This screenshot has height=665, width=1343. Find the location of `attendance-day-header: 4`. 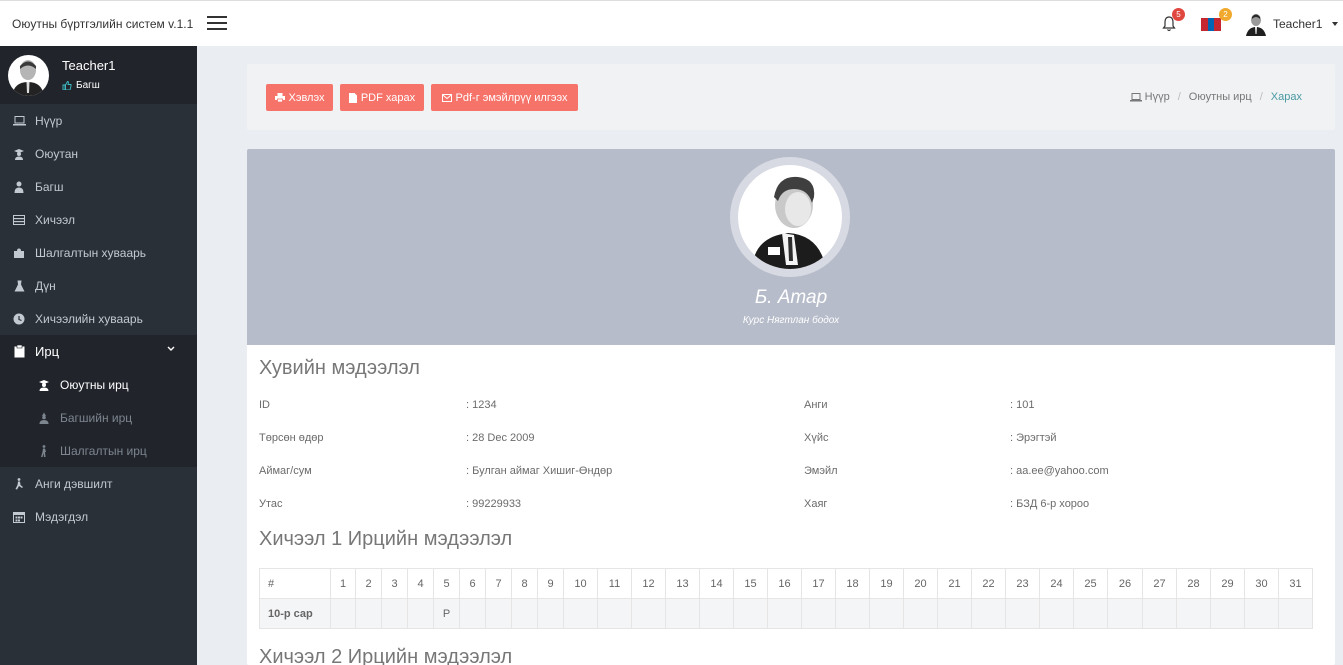

attendance-day-header: 4 is located at coordinates (420, 583).